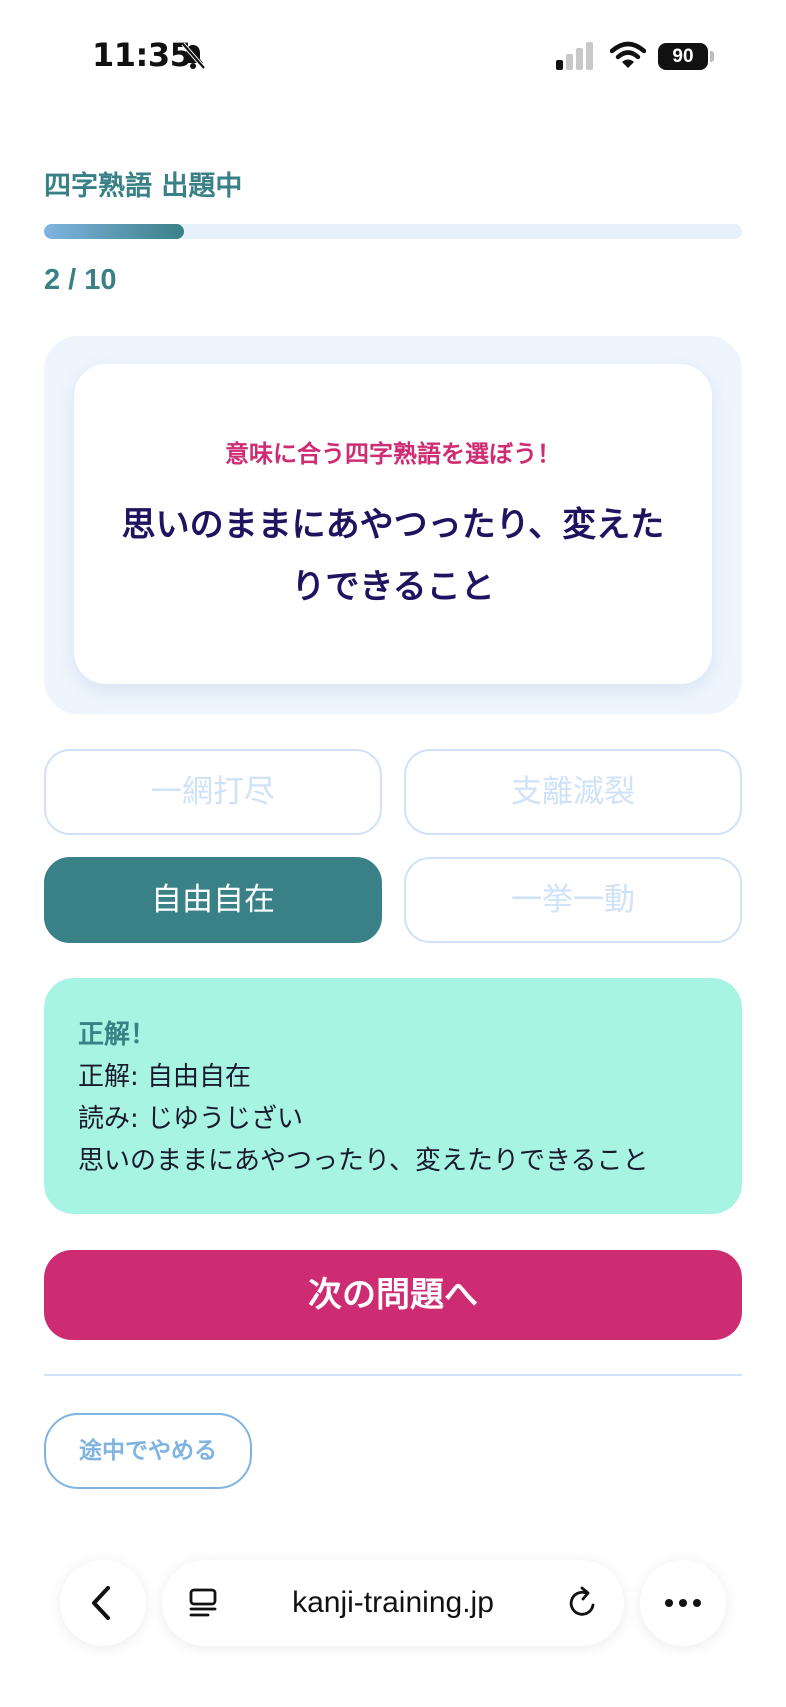 The height and width of the screenshot is (1707, 786). I want to click on wifi-icon, so click(628, 54).